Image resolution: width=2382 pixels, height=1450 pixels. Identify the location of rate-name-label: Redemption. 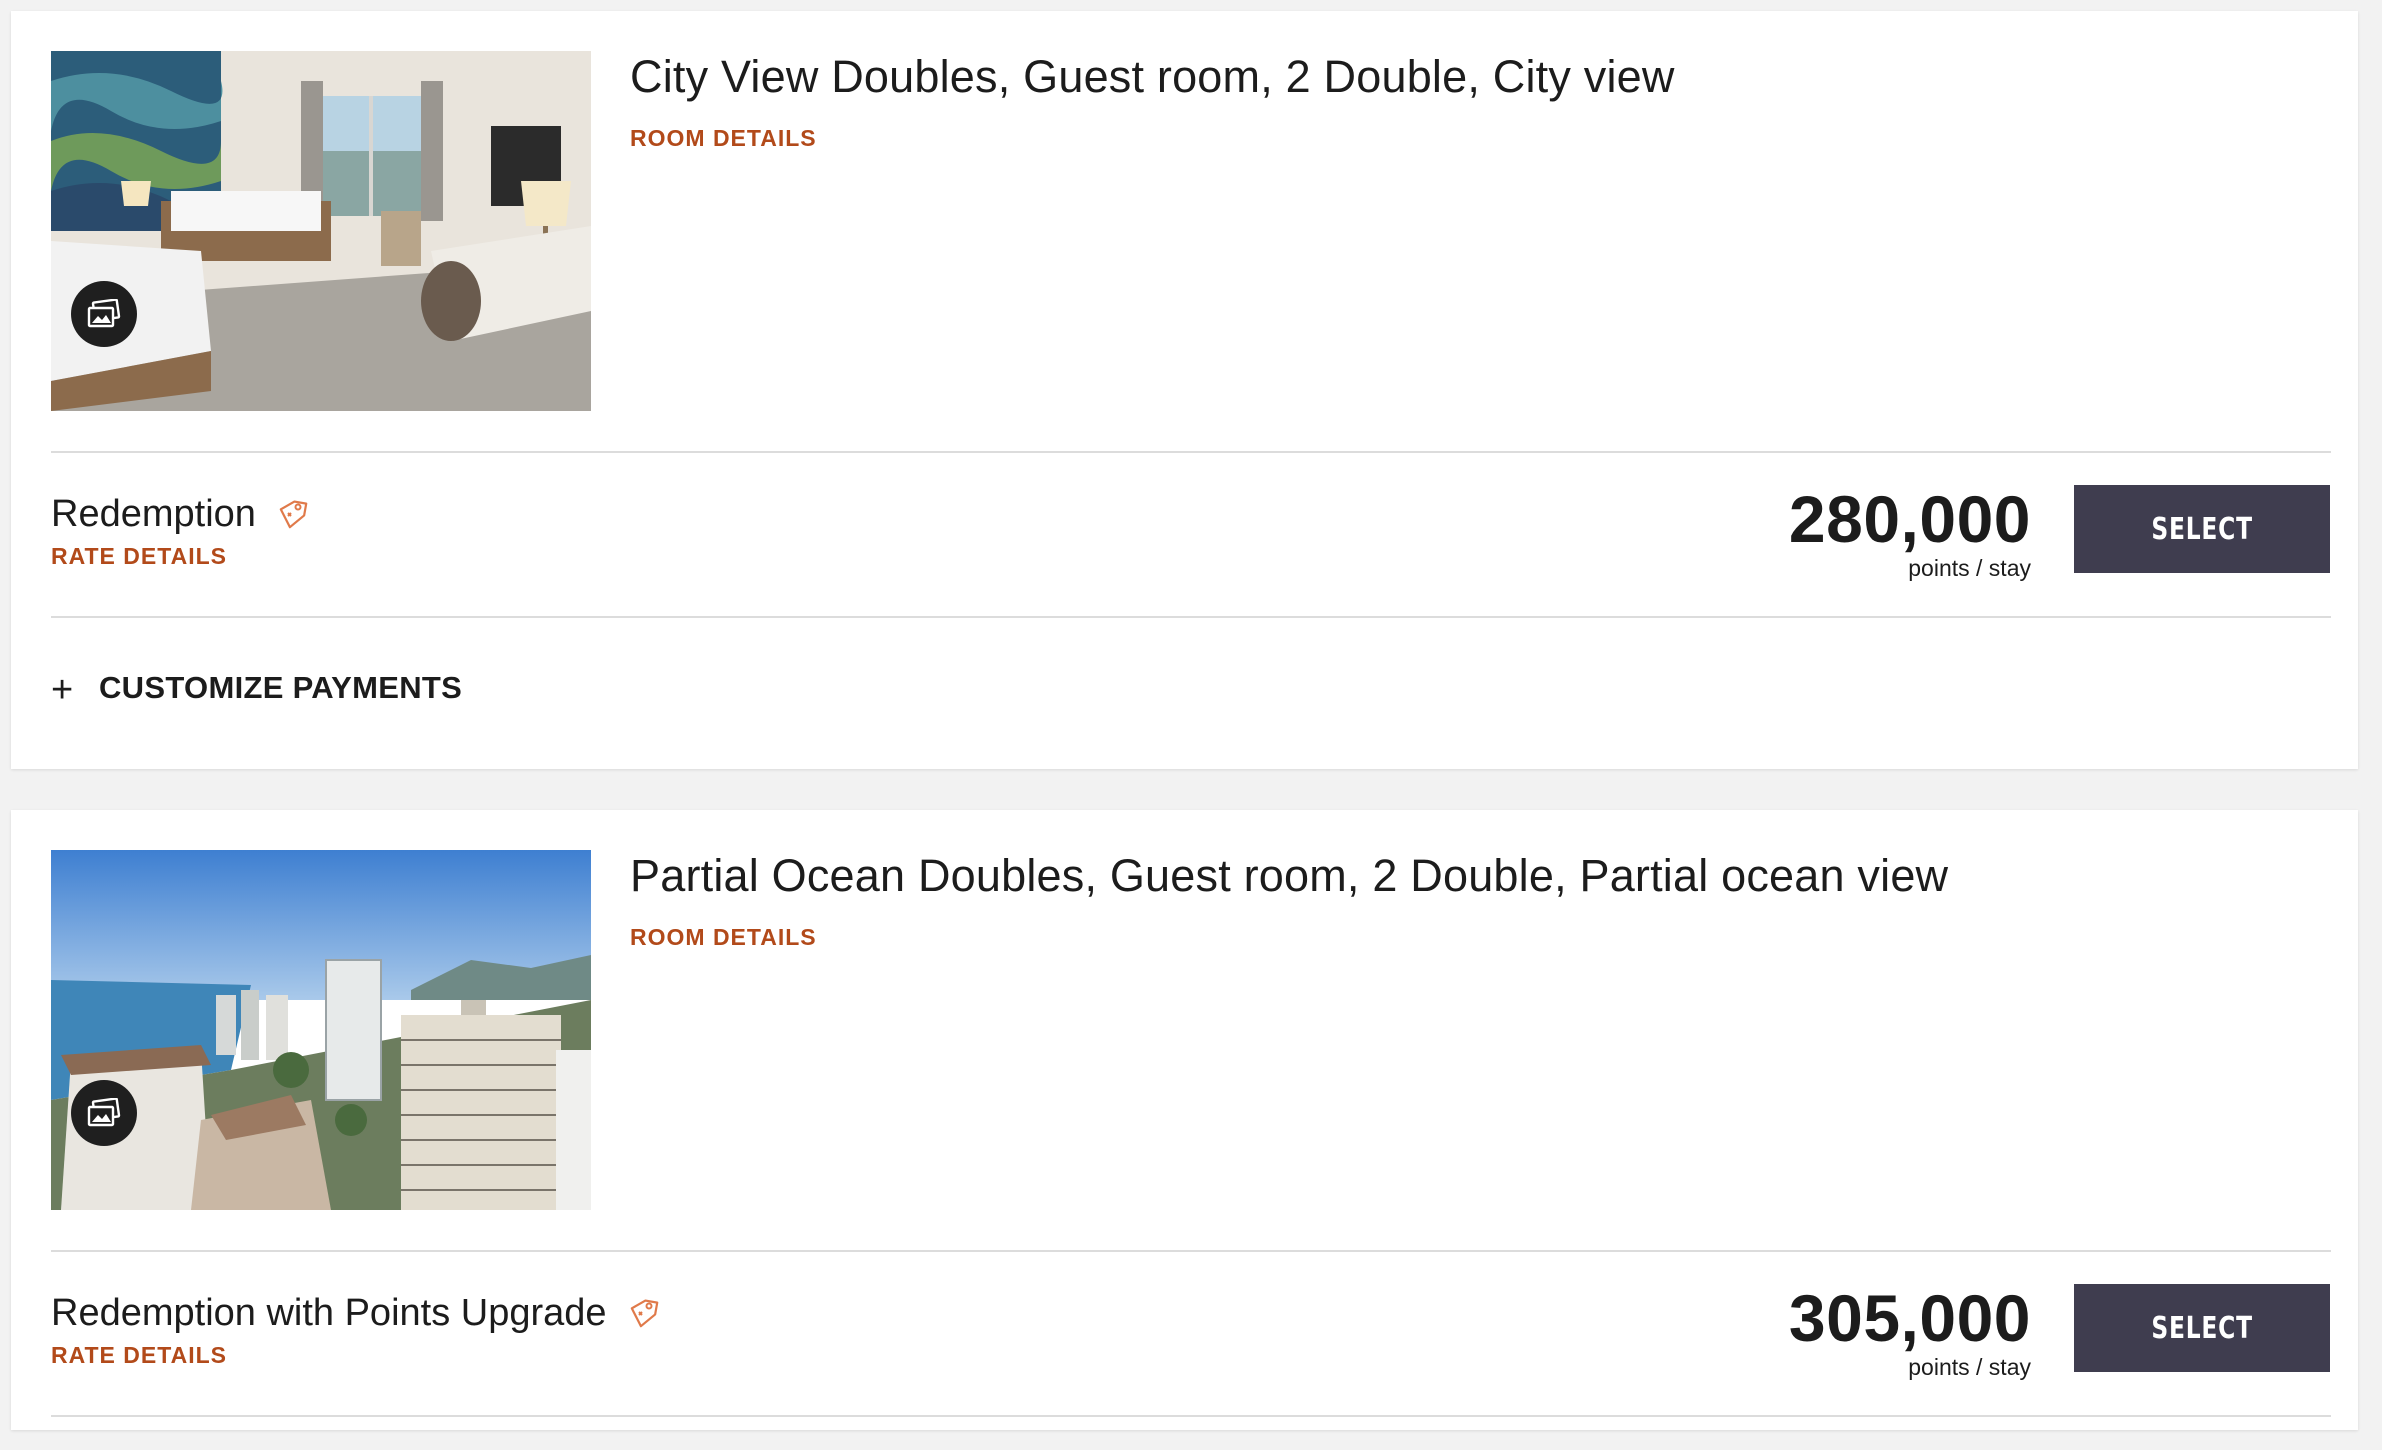
(153, 513).